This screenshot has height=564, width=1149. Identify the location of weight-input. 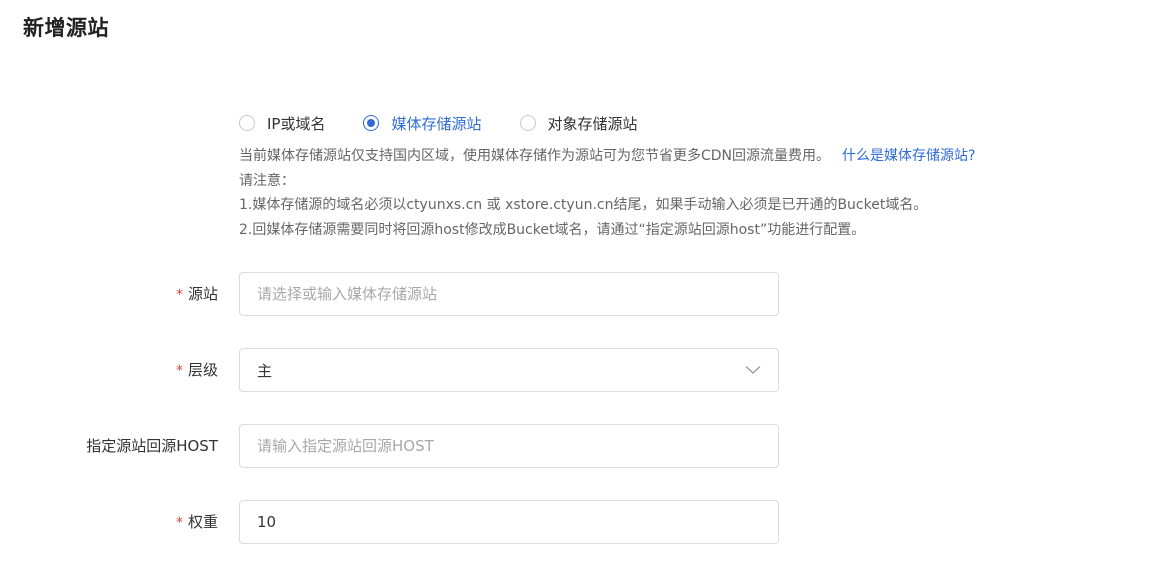
(509, 522).